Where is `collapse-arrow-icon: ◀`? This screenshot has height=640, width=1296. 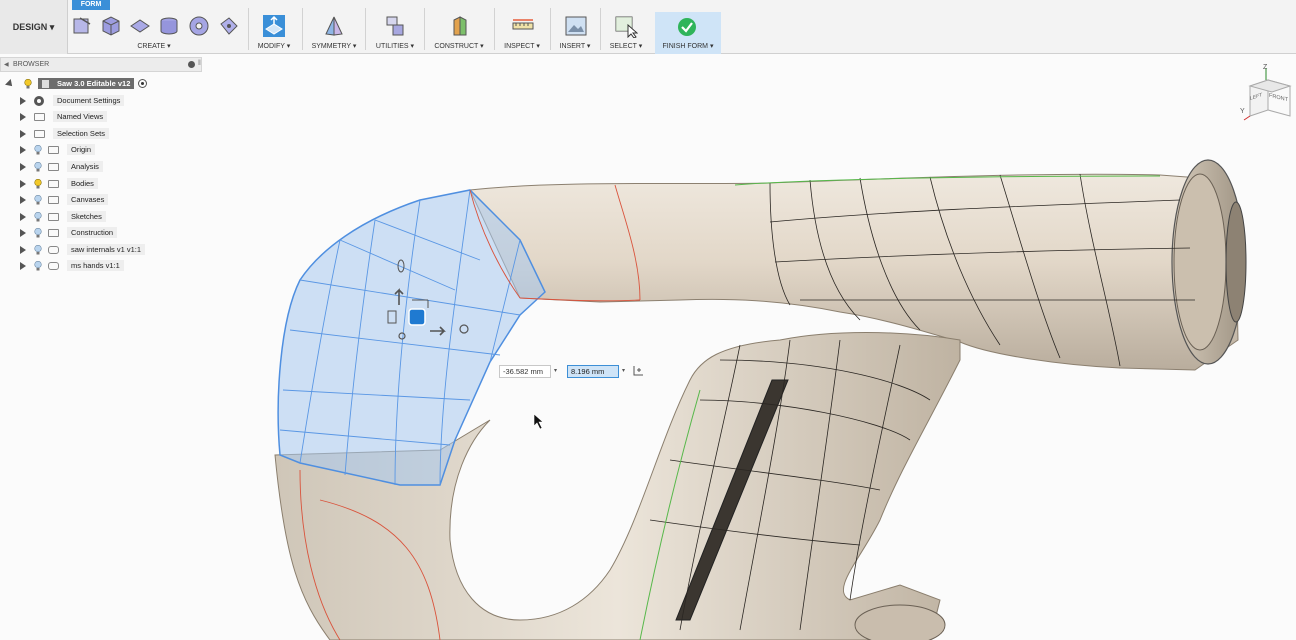 collapse-arrow-icon: ◀ is located at coordinates (6, 64).